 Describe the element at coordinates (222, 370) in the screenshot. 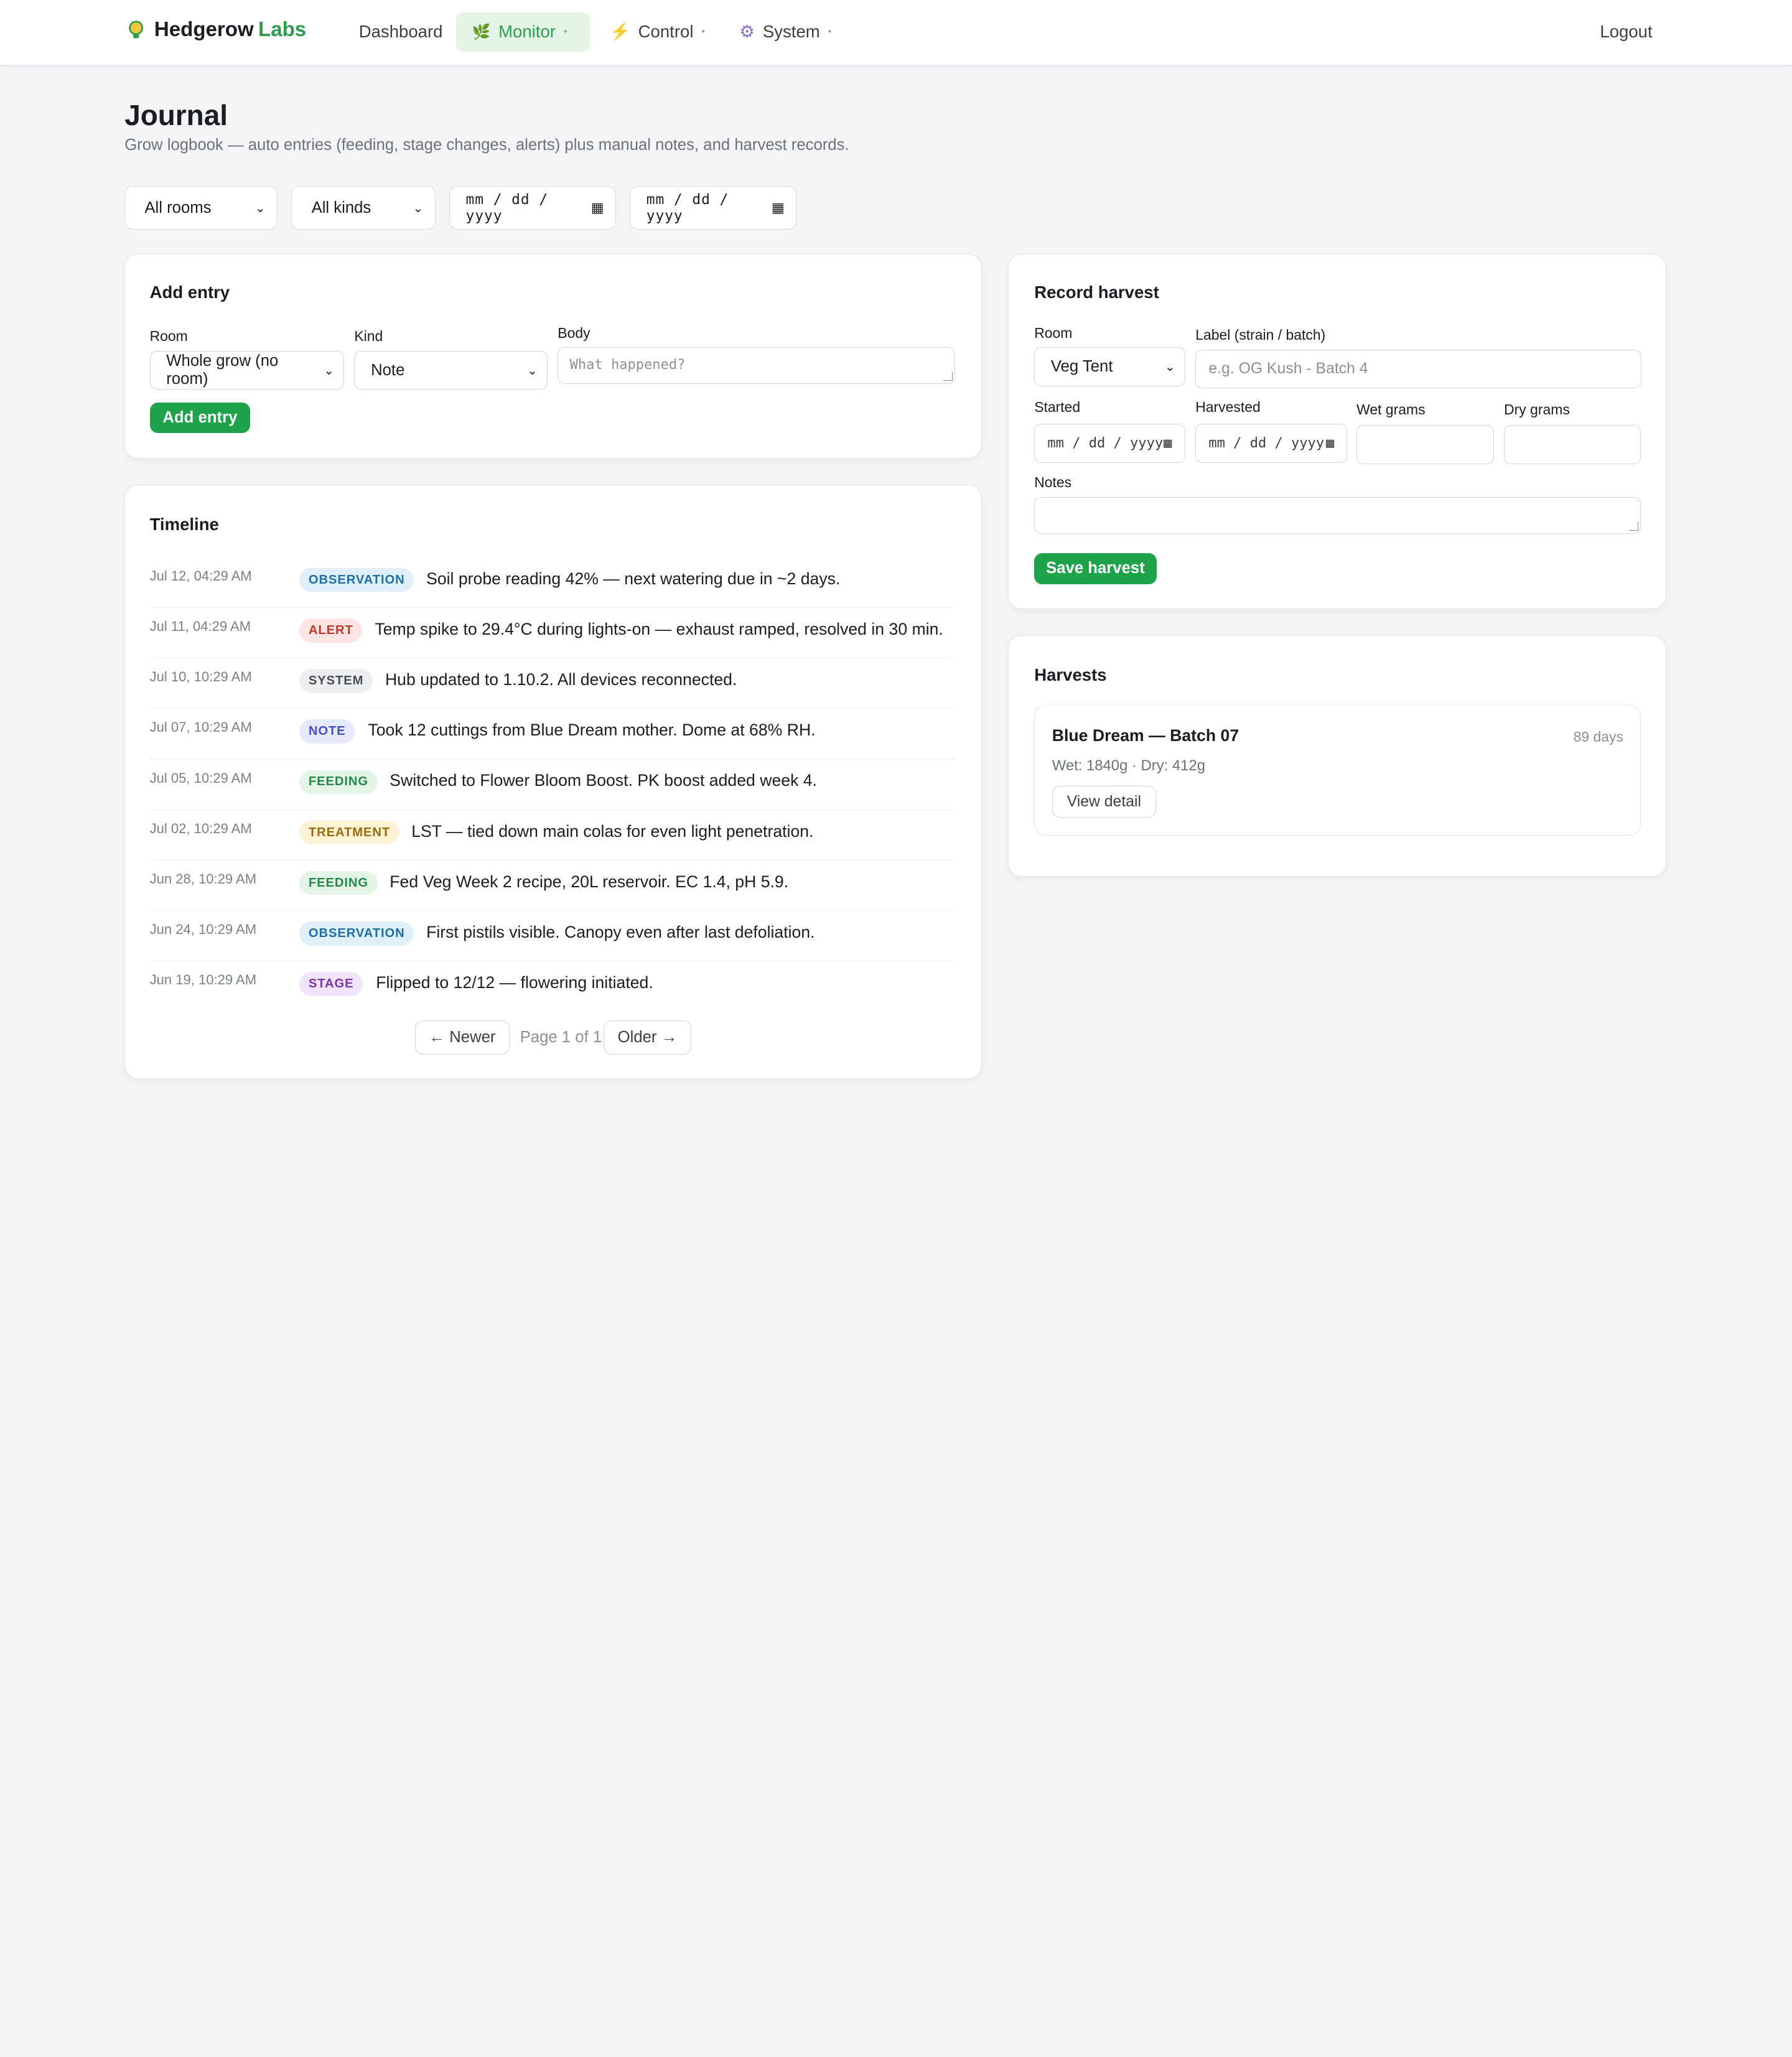

I see `entry-room-value: Whole grow (no room)` at that location.